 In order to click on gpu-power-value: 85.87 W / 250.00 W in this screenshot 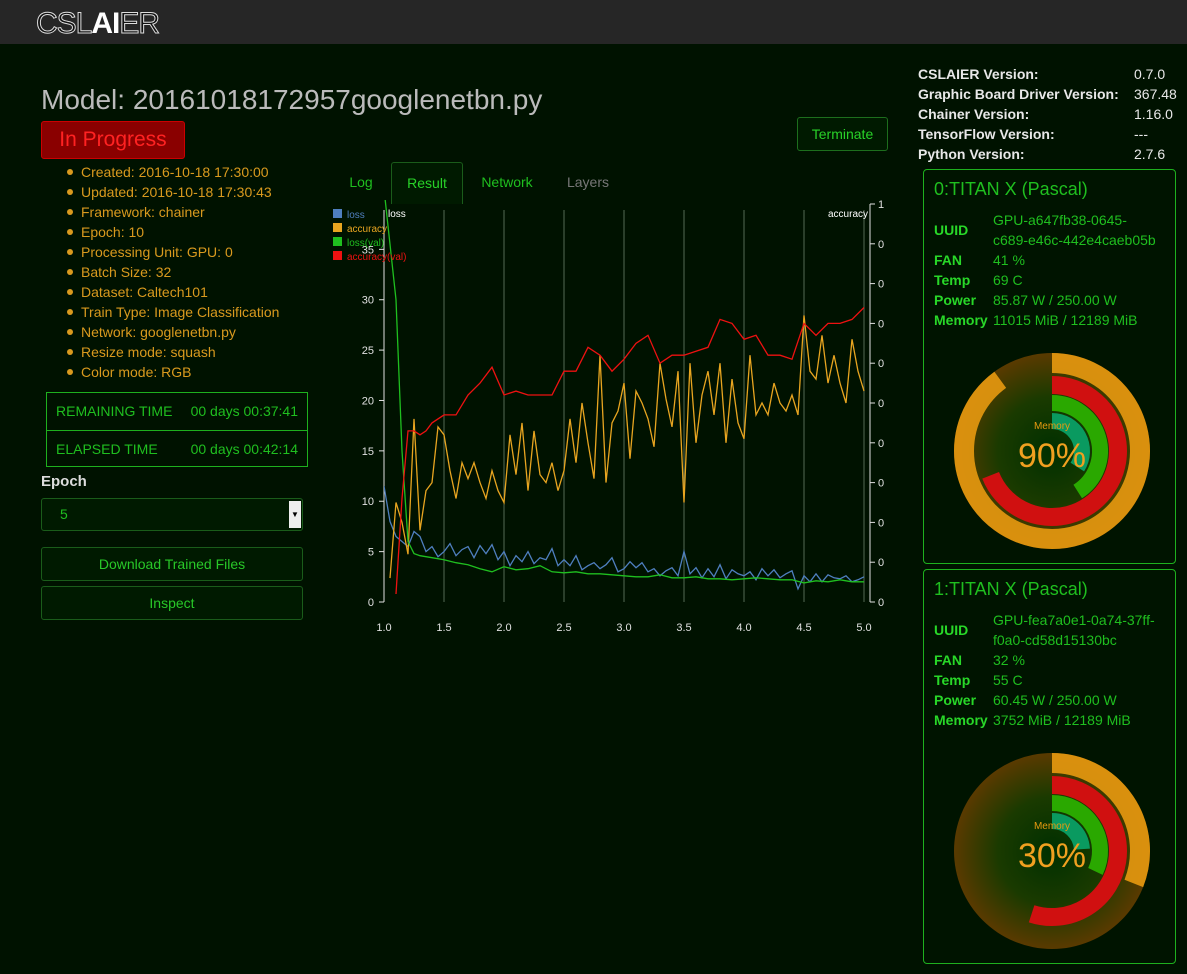, I will do `click(1055, 300)`.